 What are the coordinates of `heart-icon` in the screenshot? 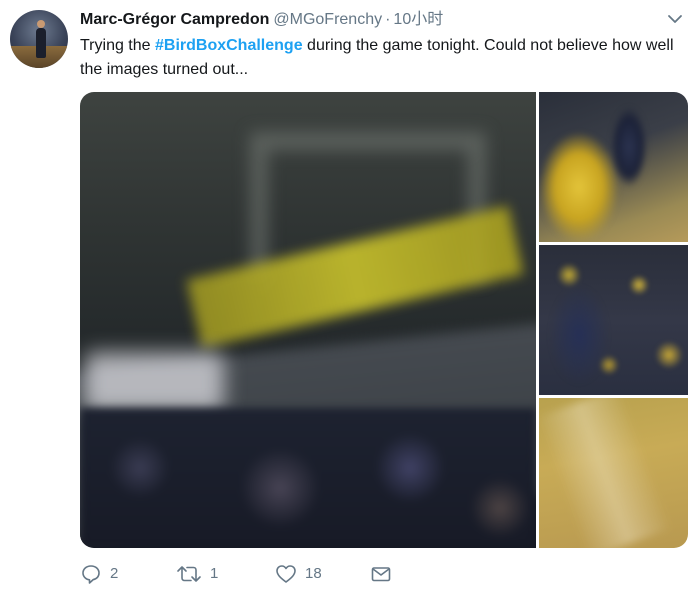 It's located at (286, 574).